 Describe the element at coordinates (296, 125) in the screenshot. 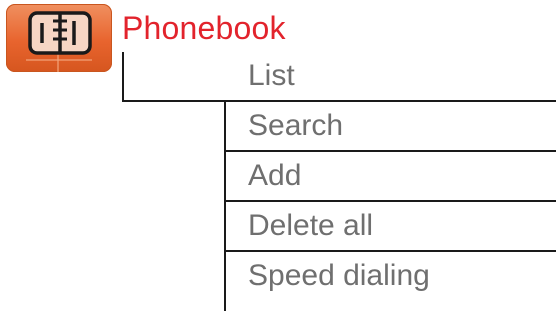

I see `menu-item-label: Search` at that location.